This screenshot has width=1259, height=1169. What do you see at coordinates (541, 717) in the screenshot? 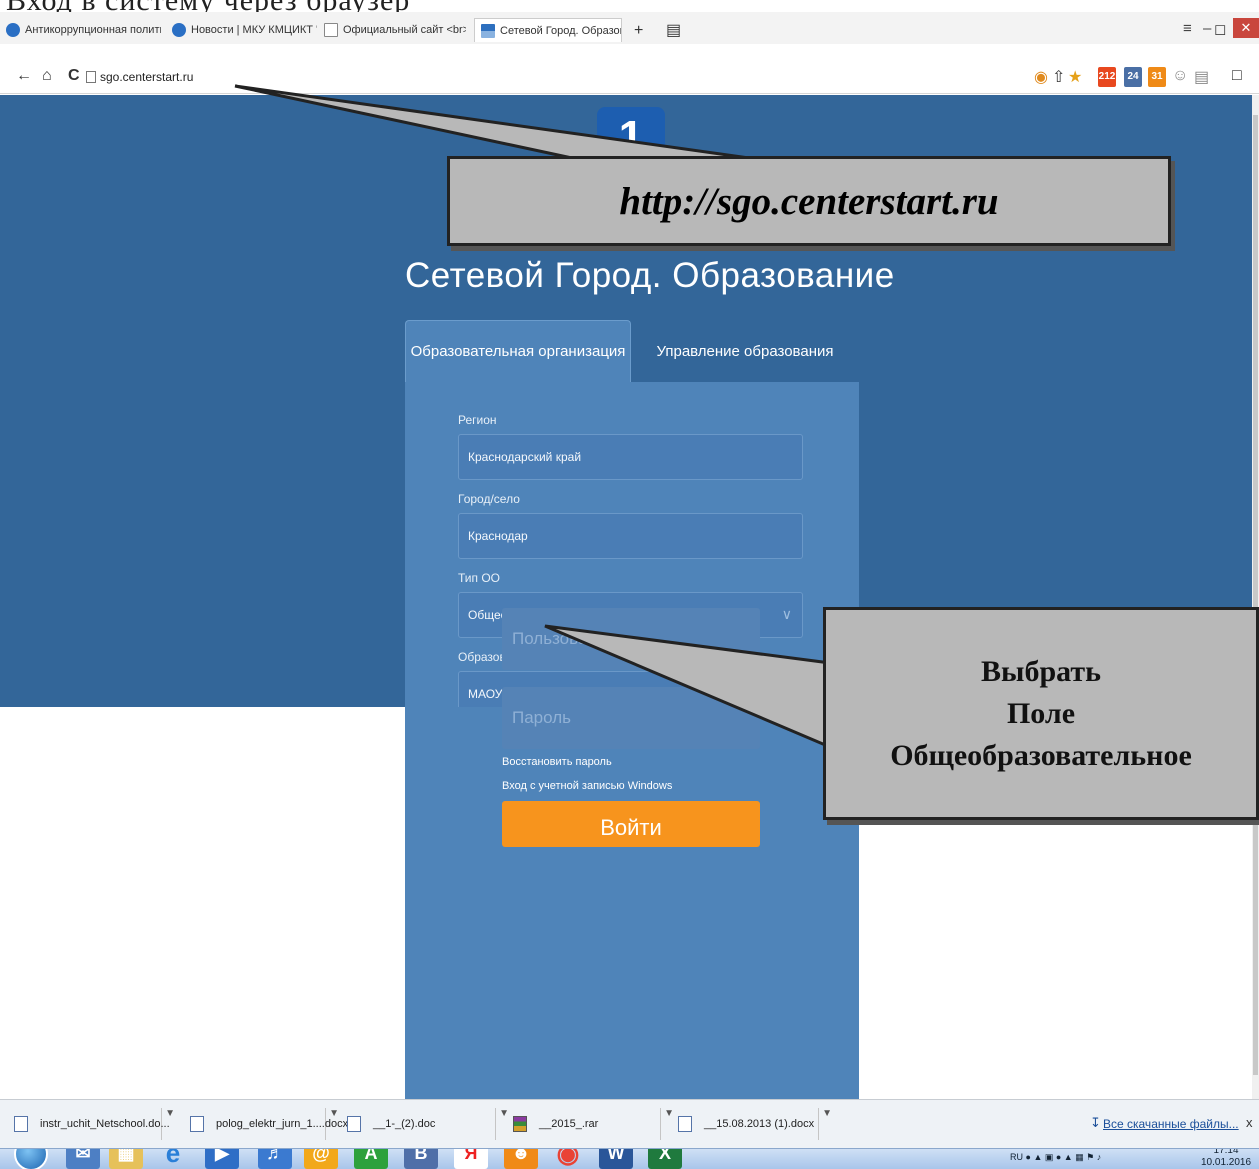
I see `password-placeholder: Пароль` at bounding box center [541, 717].